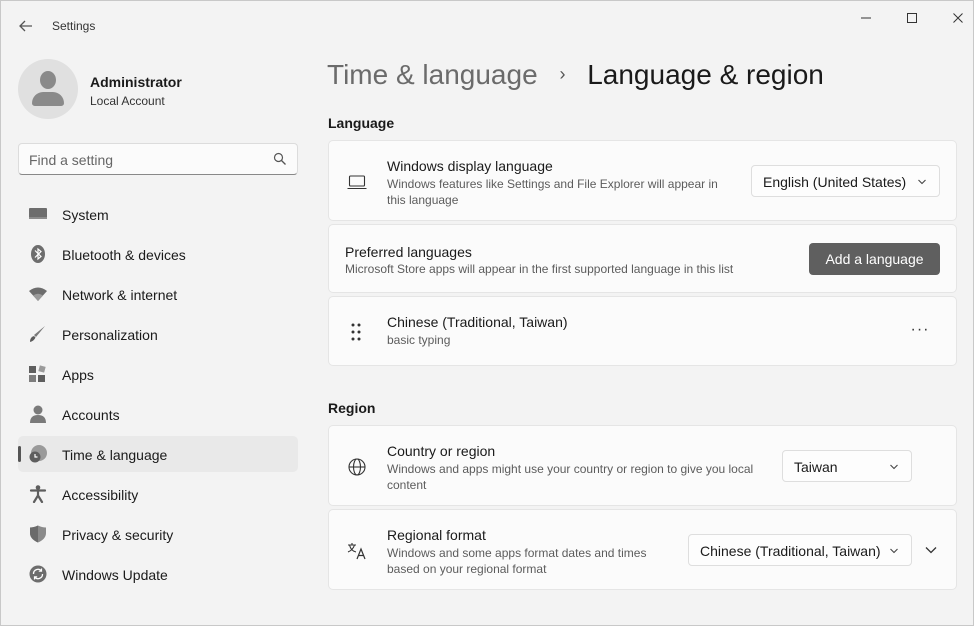 Image resolution: width=974 pixels, height=626 pixels. What do you see at coordinates (158, 374) in the screenshot?
I see `sidebar-item-apps: Apps` at bounding box center [158, 374].